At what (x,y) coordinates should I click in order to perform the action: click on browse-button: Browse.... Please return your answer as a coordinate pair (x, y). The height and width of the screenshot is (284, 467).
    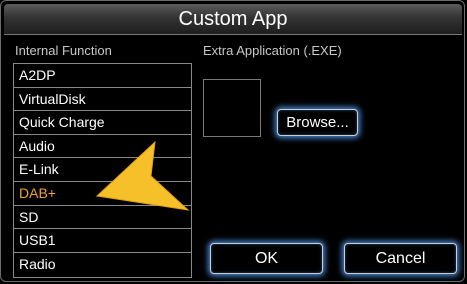
    Looking at the image, I should click on (317, 122).